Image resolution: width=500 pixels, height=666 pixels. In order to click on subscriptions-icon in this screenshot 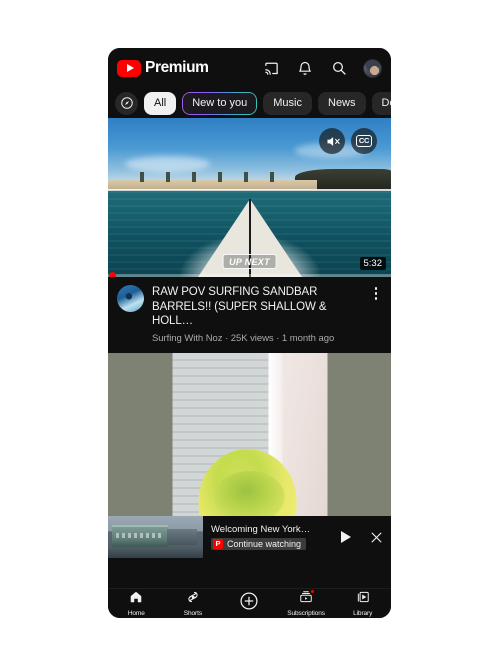, I will do `click(307, 599)`.